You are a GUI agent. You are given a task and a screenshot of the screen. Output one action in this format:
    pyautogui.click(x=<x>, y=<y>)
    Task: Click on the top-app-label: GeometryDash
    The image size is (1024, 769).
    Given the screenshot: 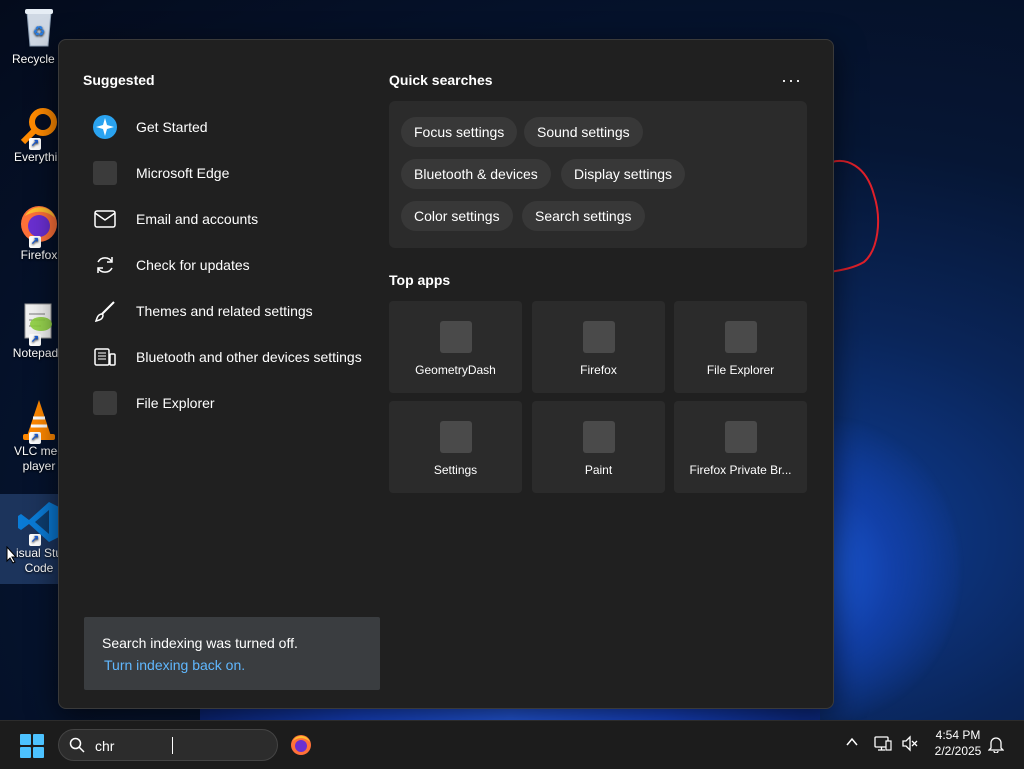 What is the action you would take?
    pyautogui.click(x=455, y=370)
    